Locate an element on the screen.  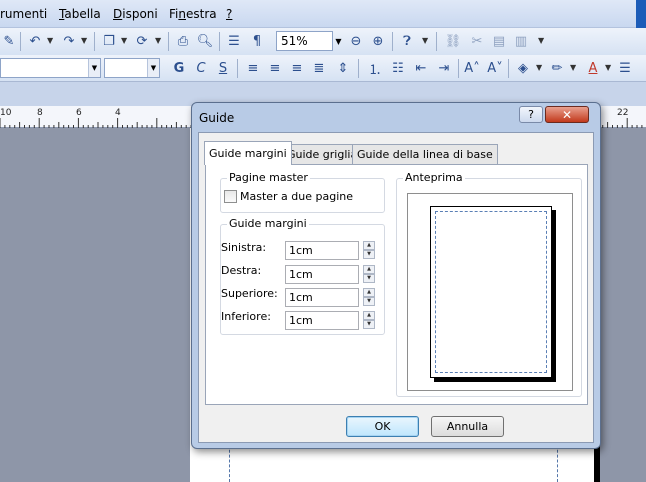
preview-page is located at coordinates (491, 292).